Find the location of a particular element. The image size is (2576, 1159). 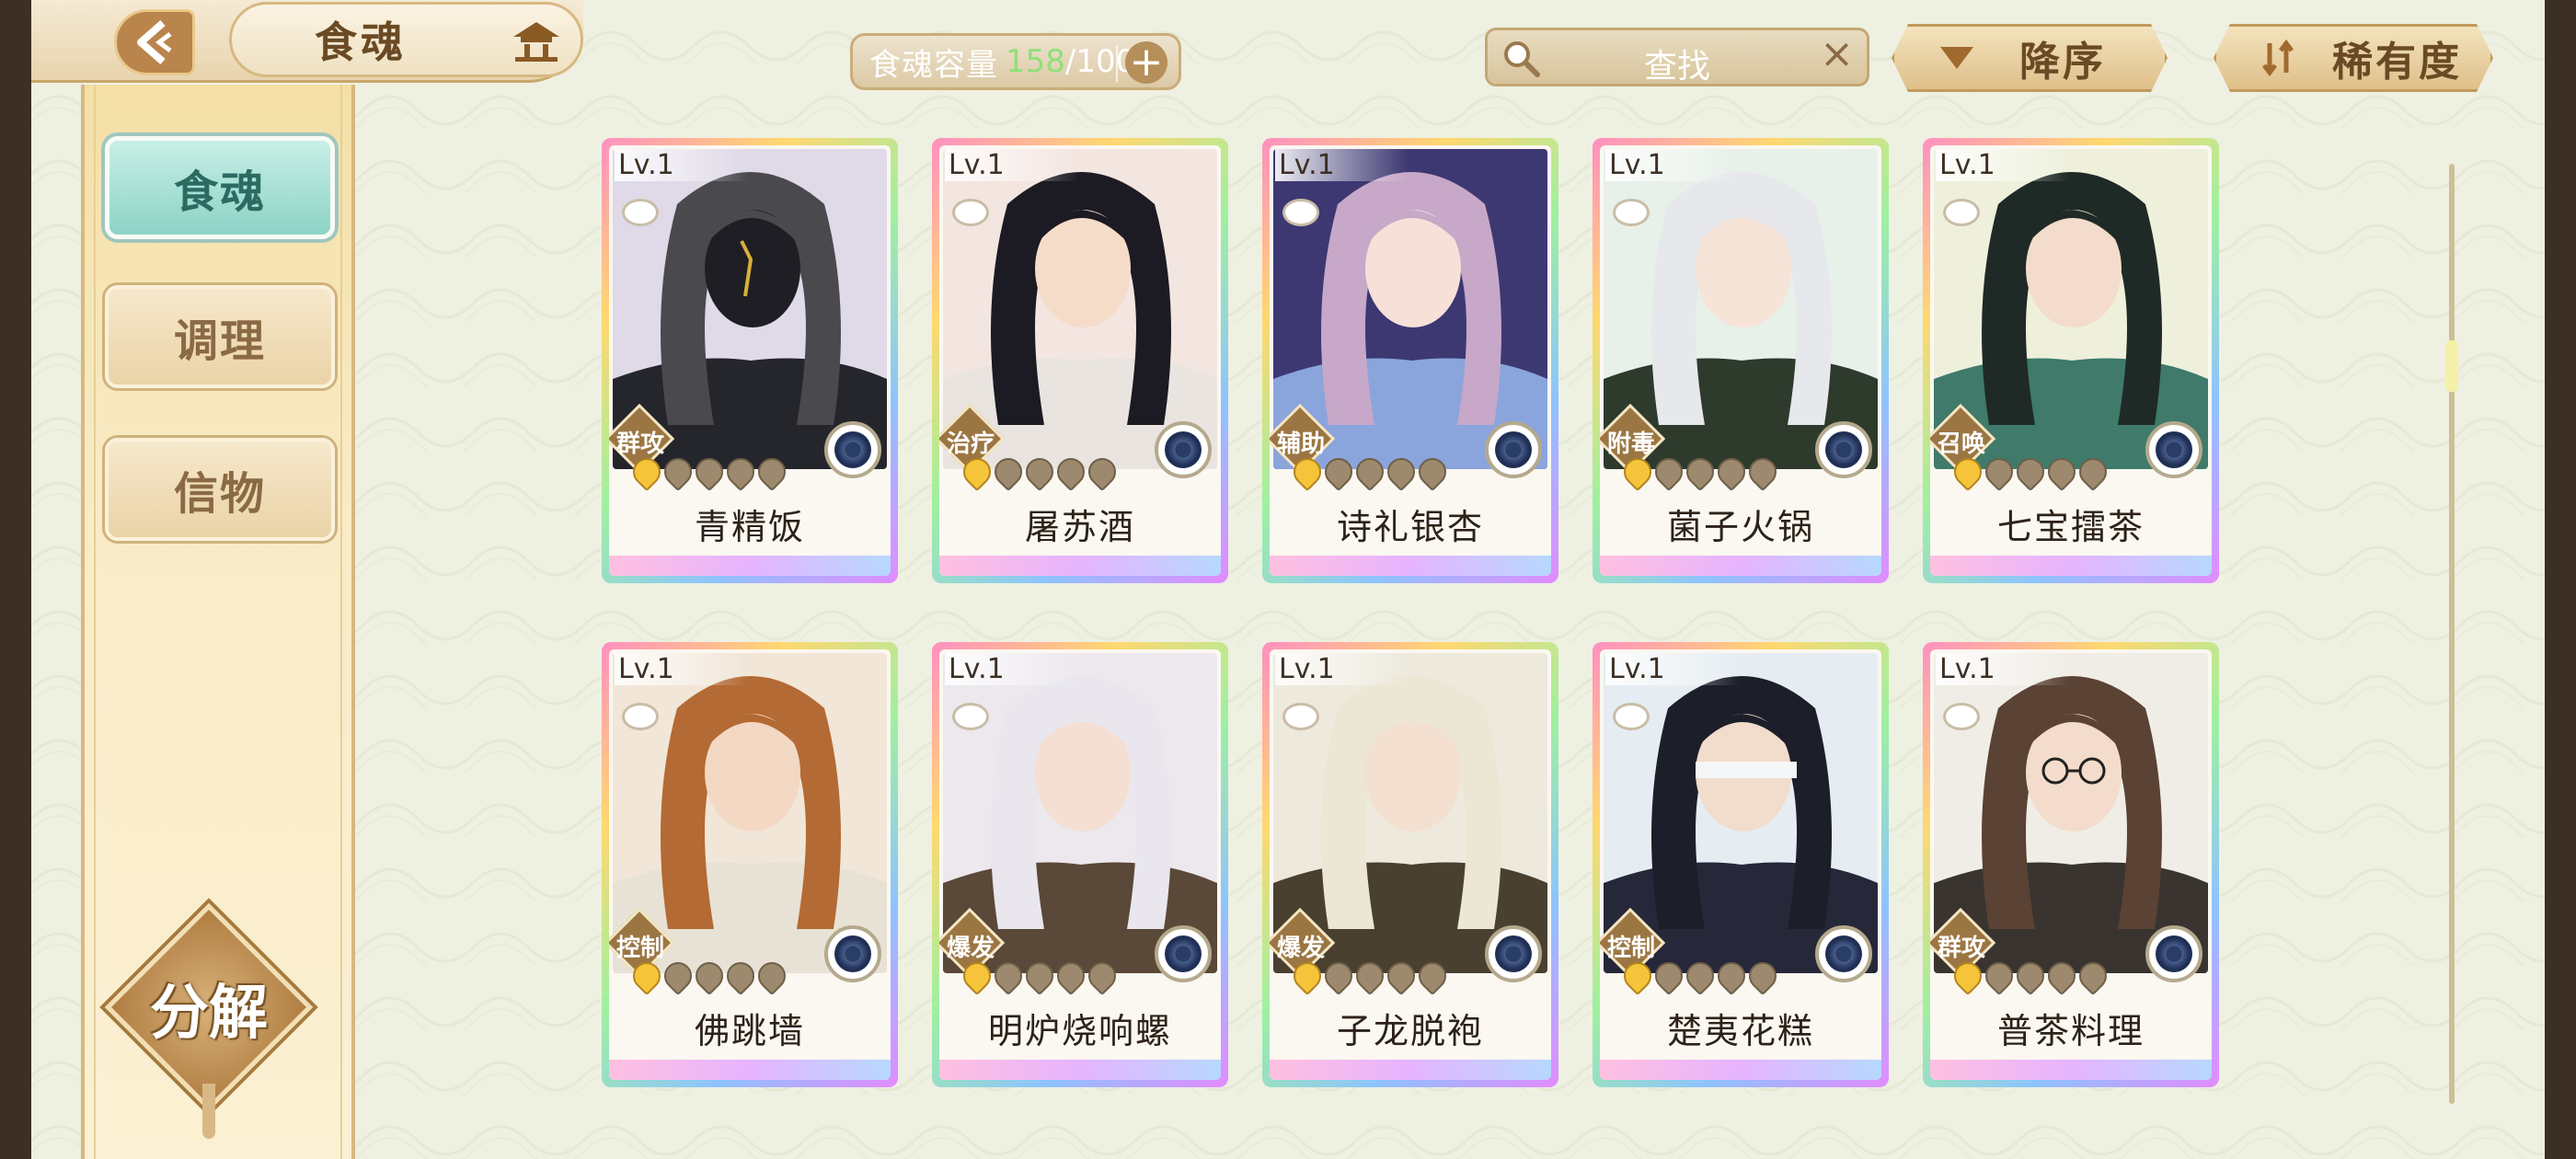

card-body: Lv.1 群攻 青精饭 is located at coordinates (750, 360).